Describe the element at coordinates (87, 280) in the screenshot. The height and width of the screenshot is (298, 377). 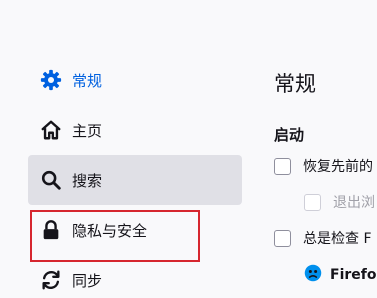
I see `sidebar-item-label: 同步` at that location.